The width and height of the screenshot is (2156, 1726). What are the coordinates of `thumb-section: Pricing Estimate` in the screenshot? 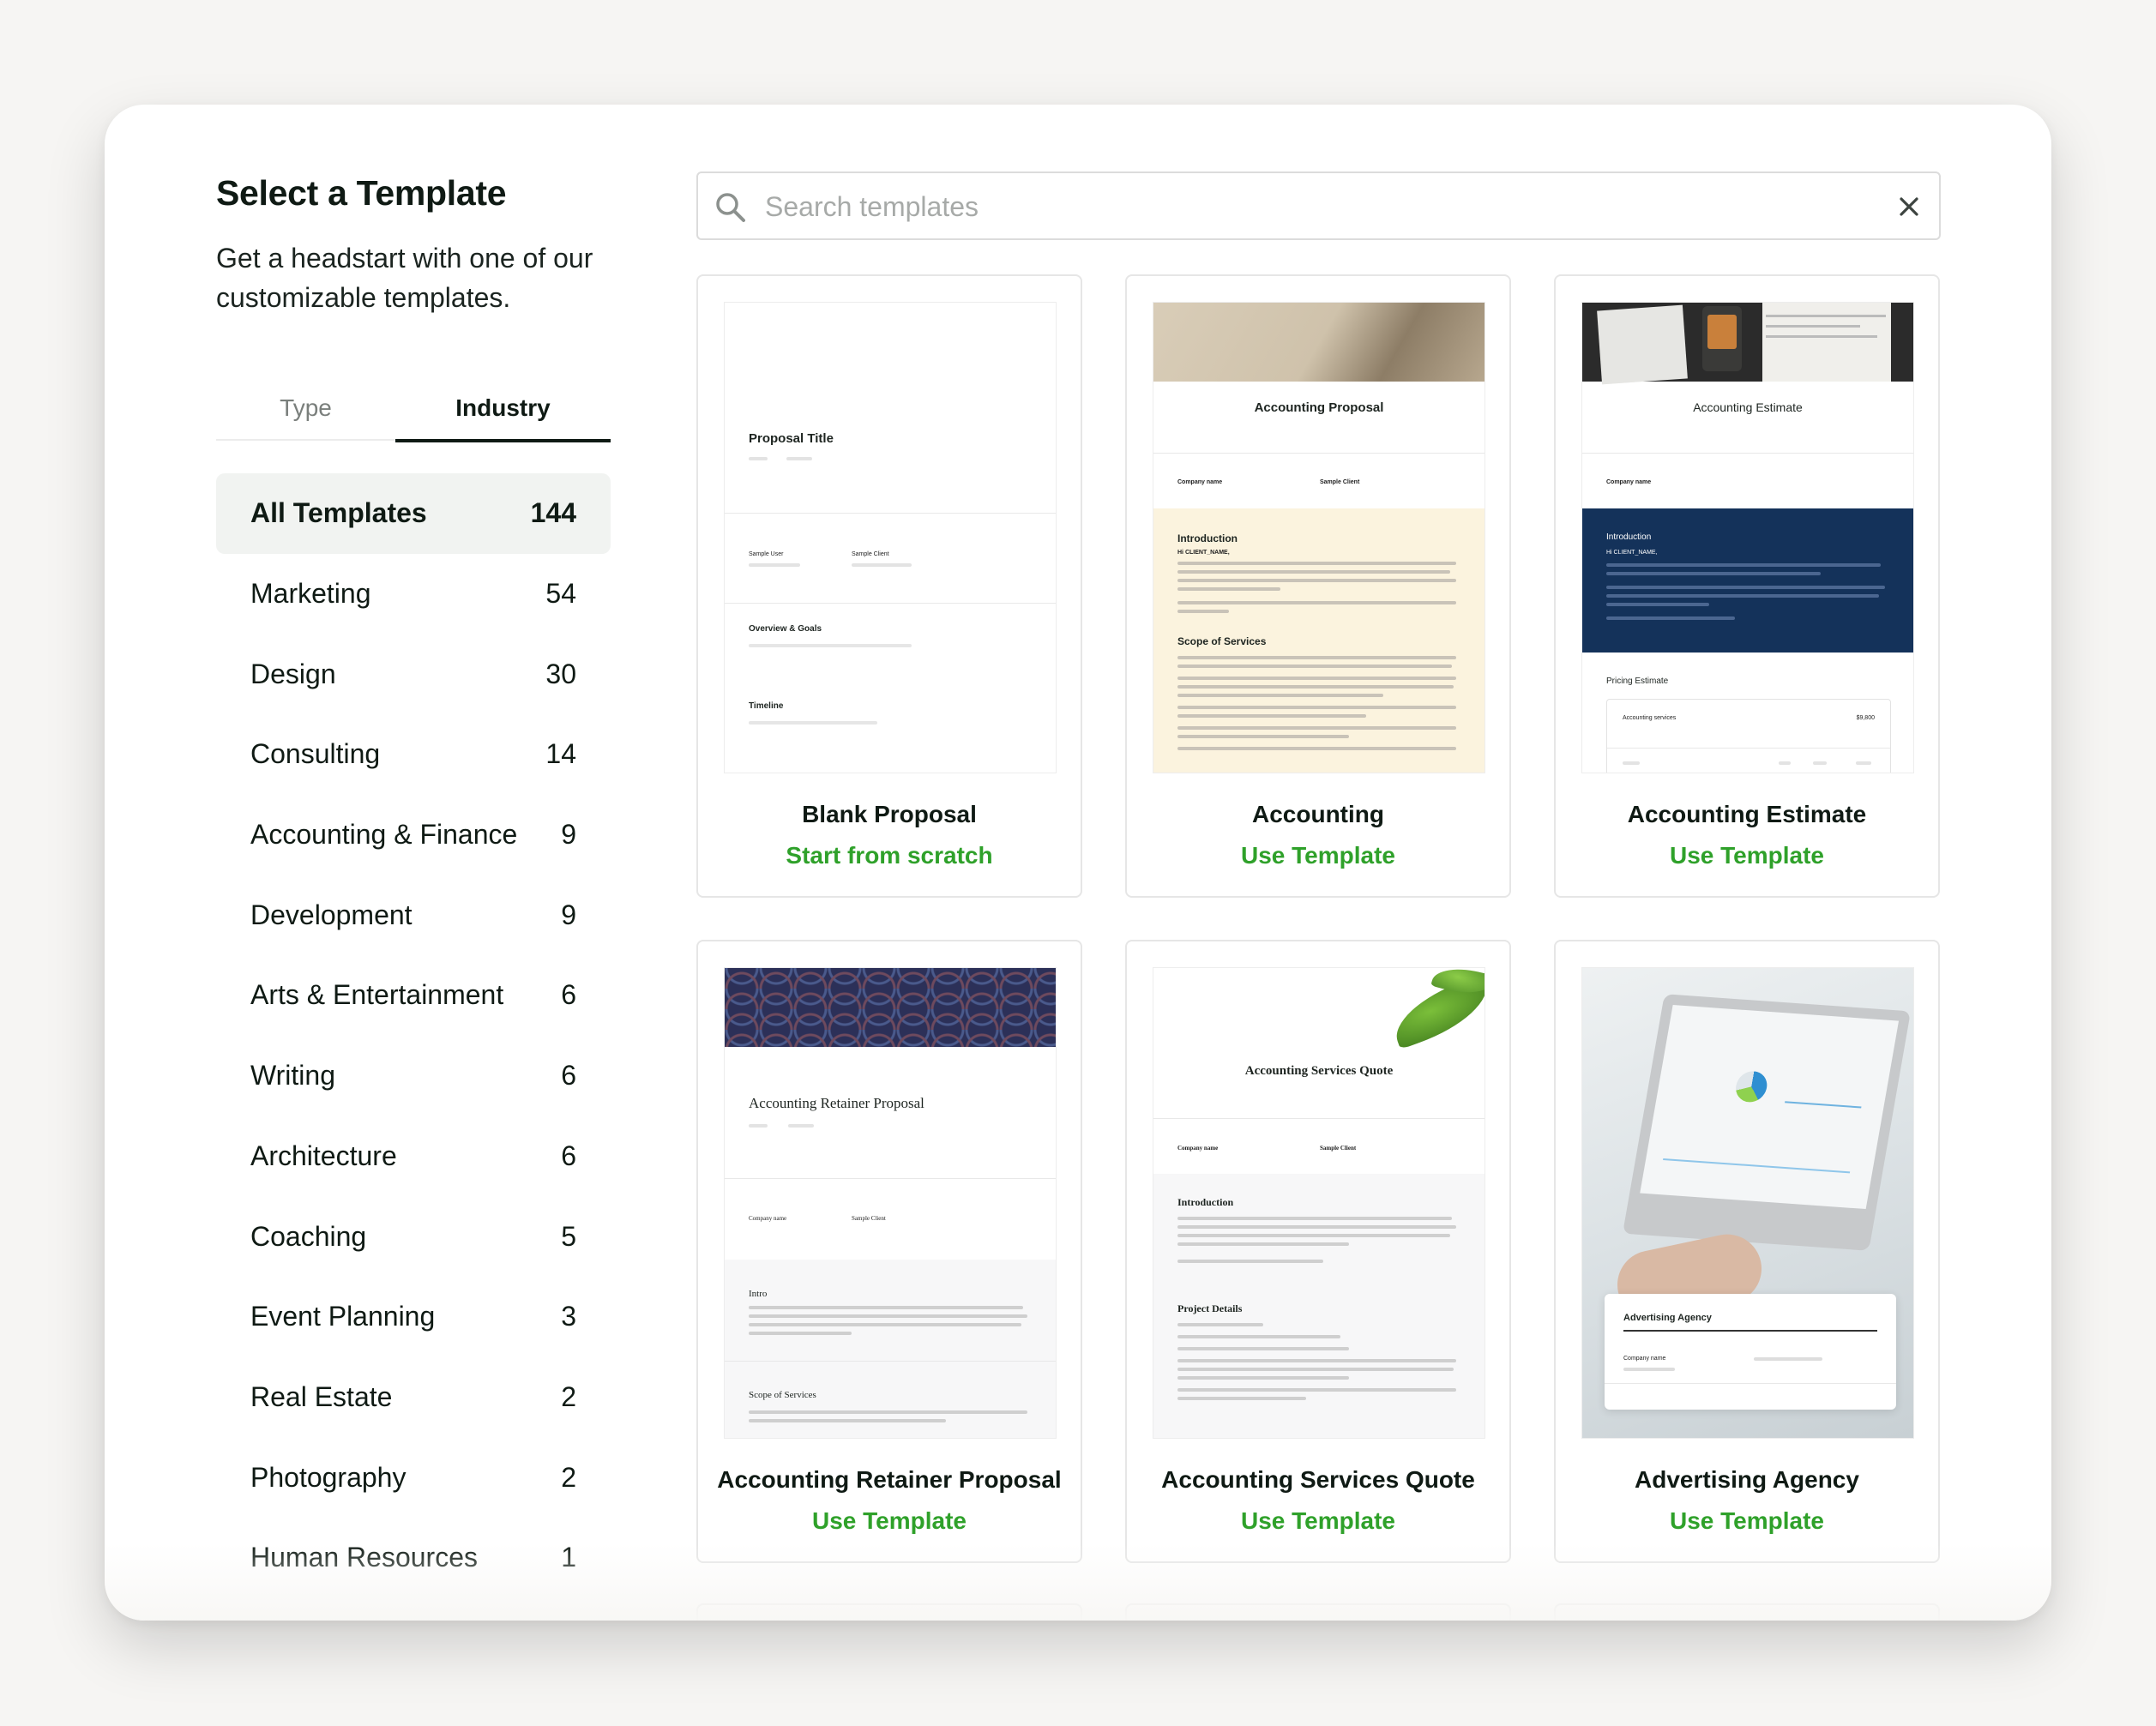 It's located at (1637, 681).